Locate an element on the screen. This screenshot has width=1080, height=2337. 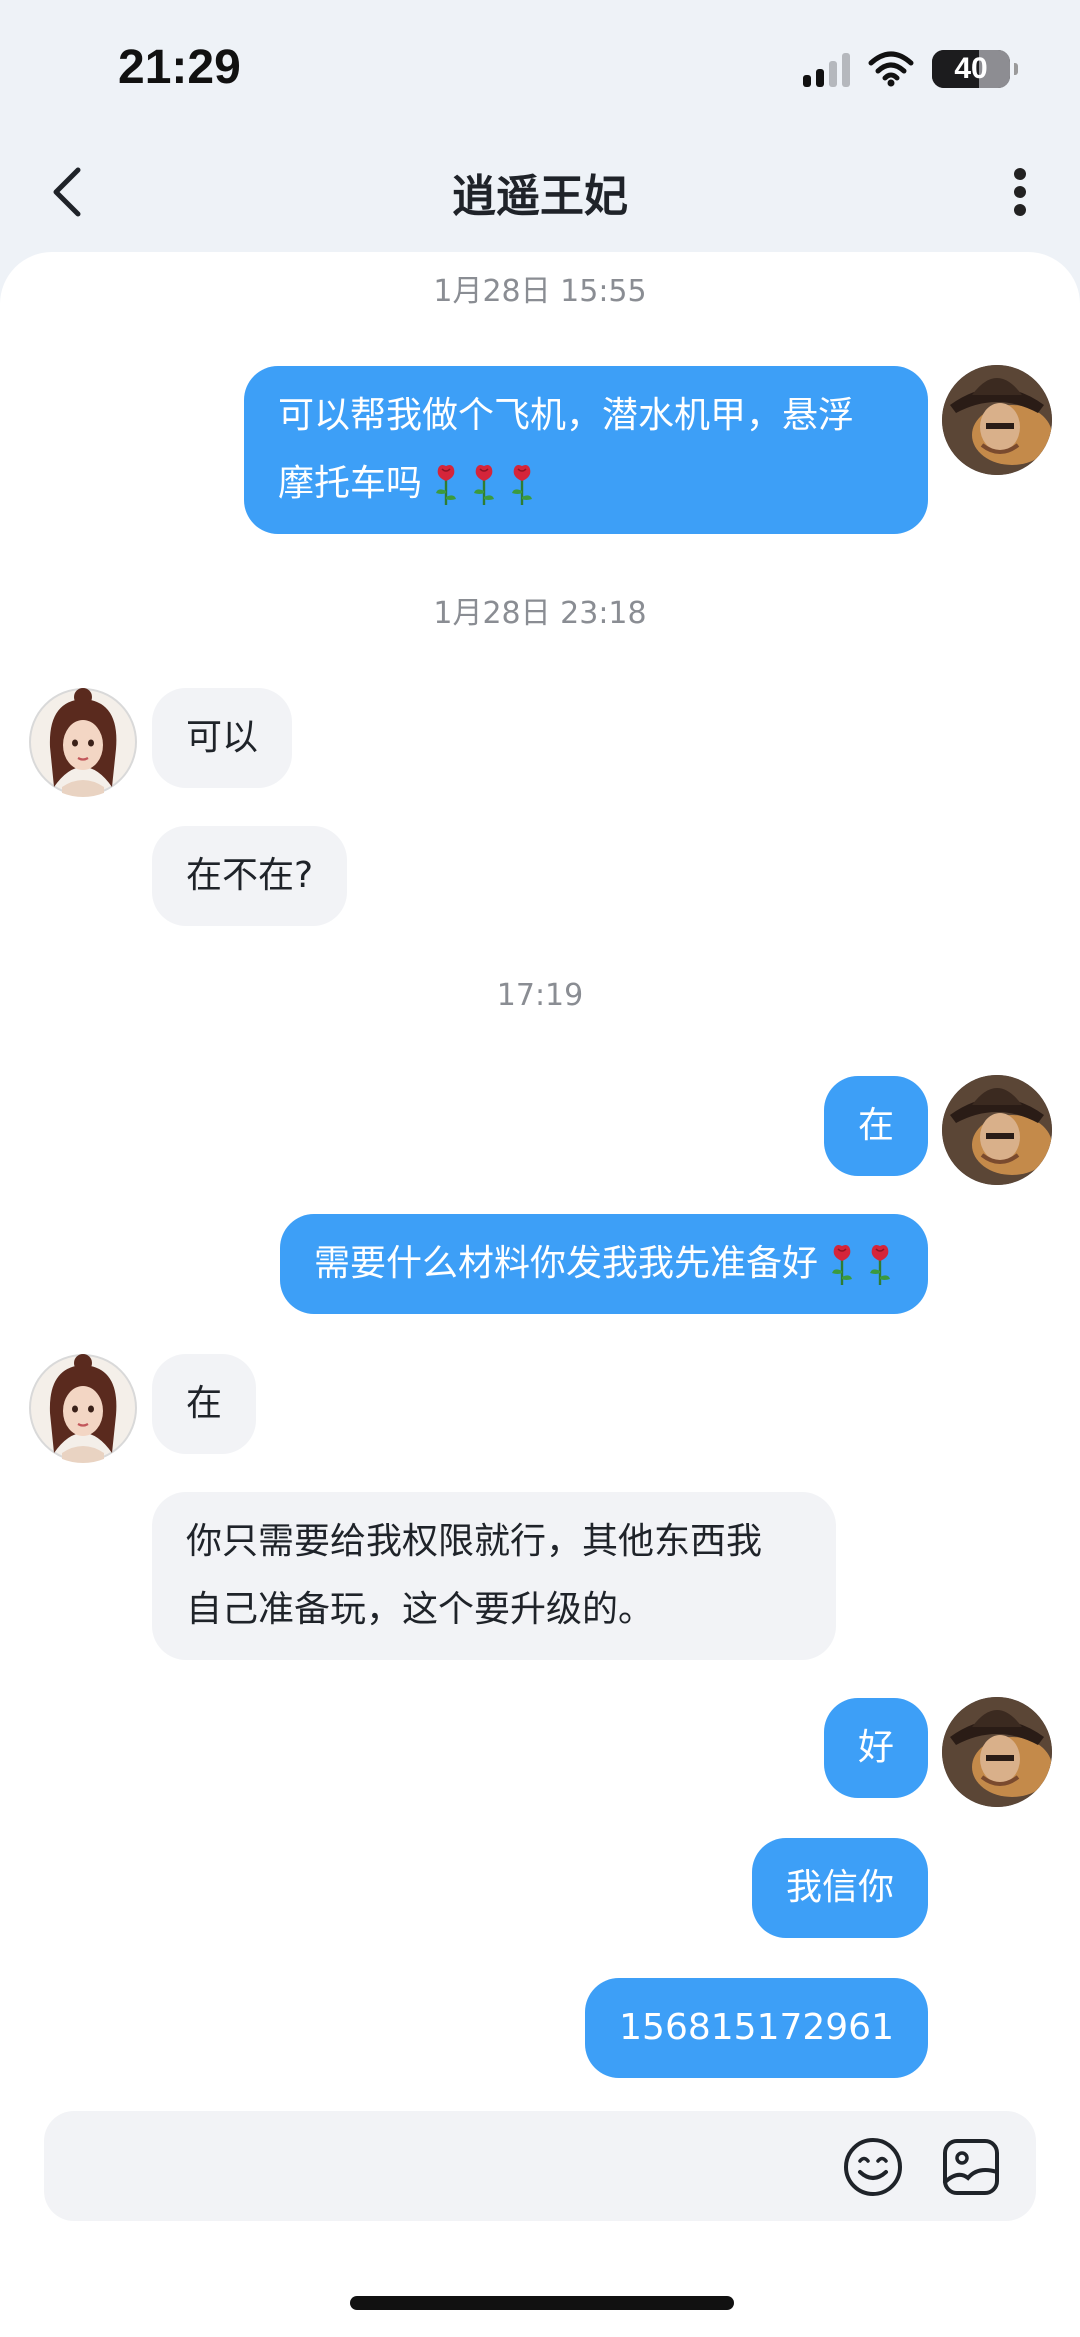
chat-header: 逍遥王妃 is located at coordinates (540, 190).